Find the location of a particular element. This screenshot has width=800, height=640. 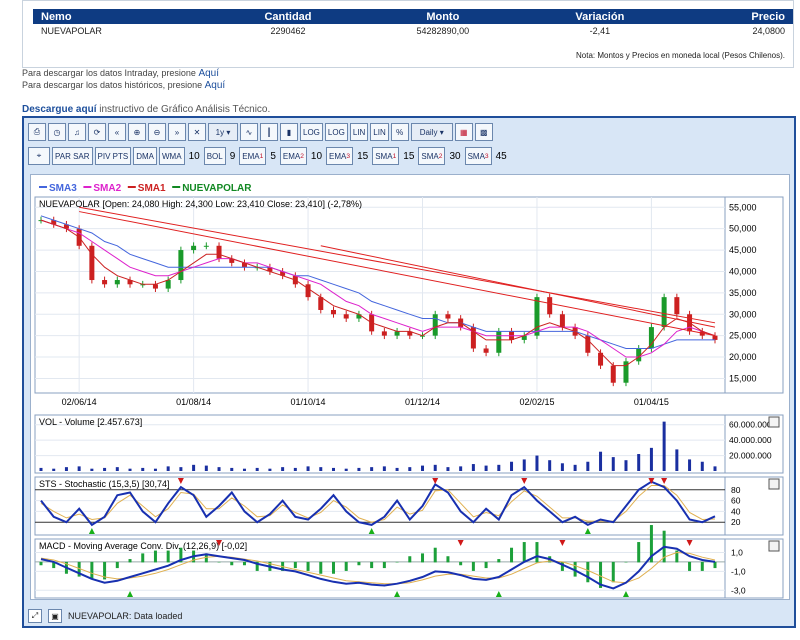

lin-button-1: LIN is located at coordinates (359, 132).